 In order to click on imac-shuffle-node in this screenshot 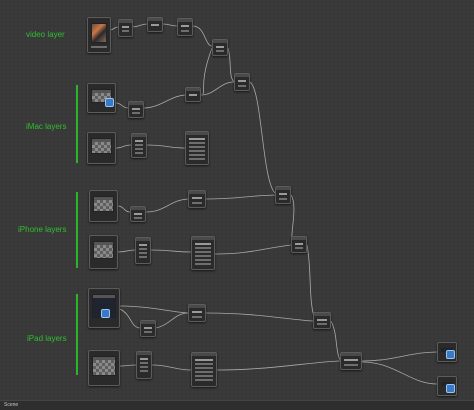, I will do `click(139, 145)`.